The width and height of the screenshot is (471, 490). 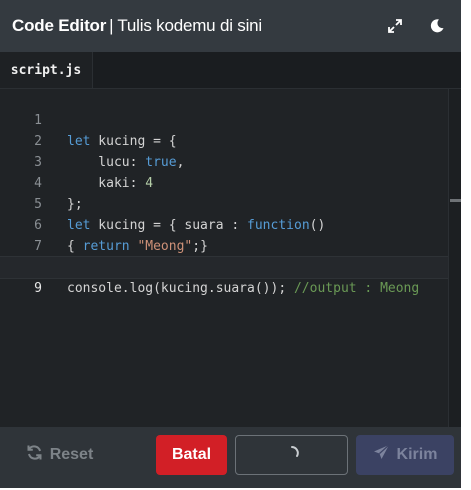 I want to click on reset-button: Reset, so click(x=59, y=455).